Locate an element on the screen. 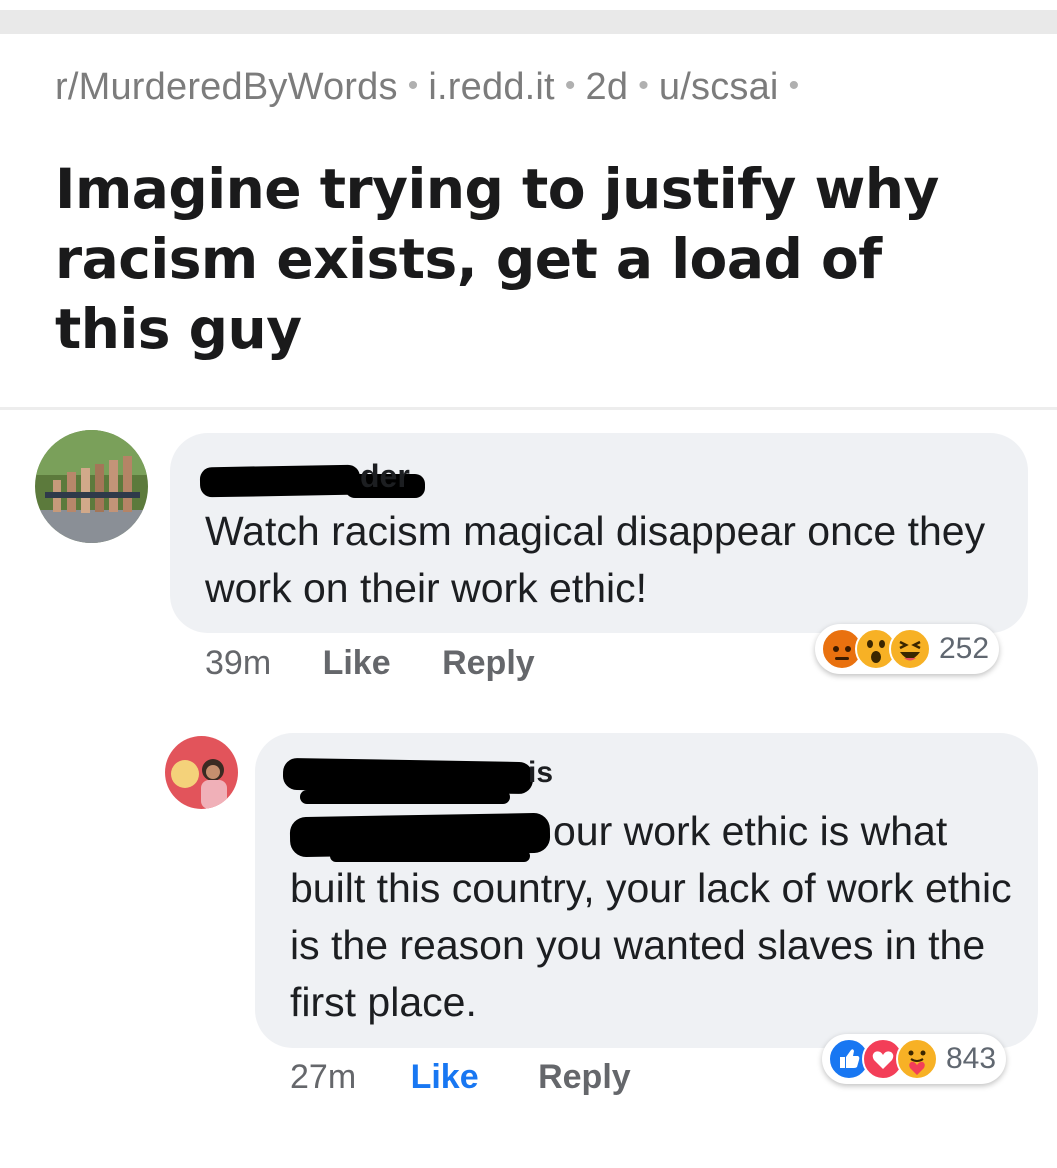 The image size is (1057, 1168). comment-author-fragment: is is located at coordinates (541, 772).